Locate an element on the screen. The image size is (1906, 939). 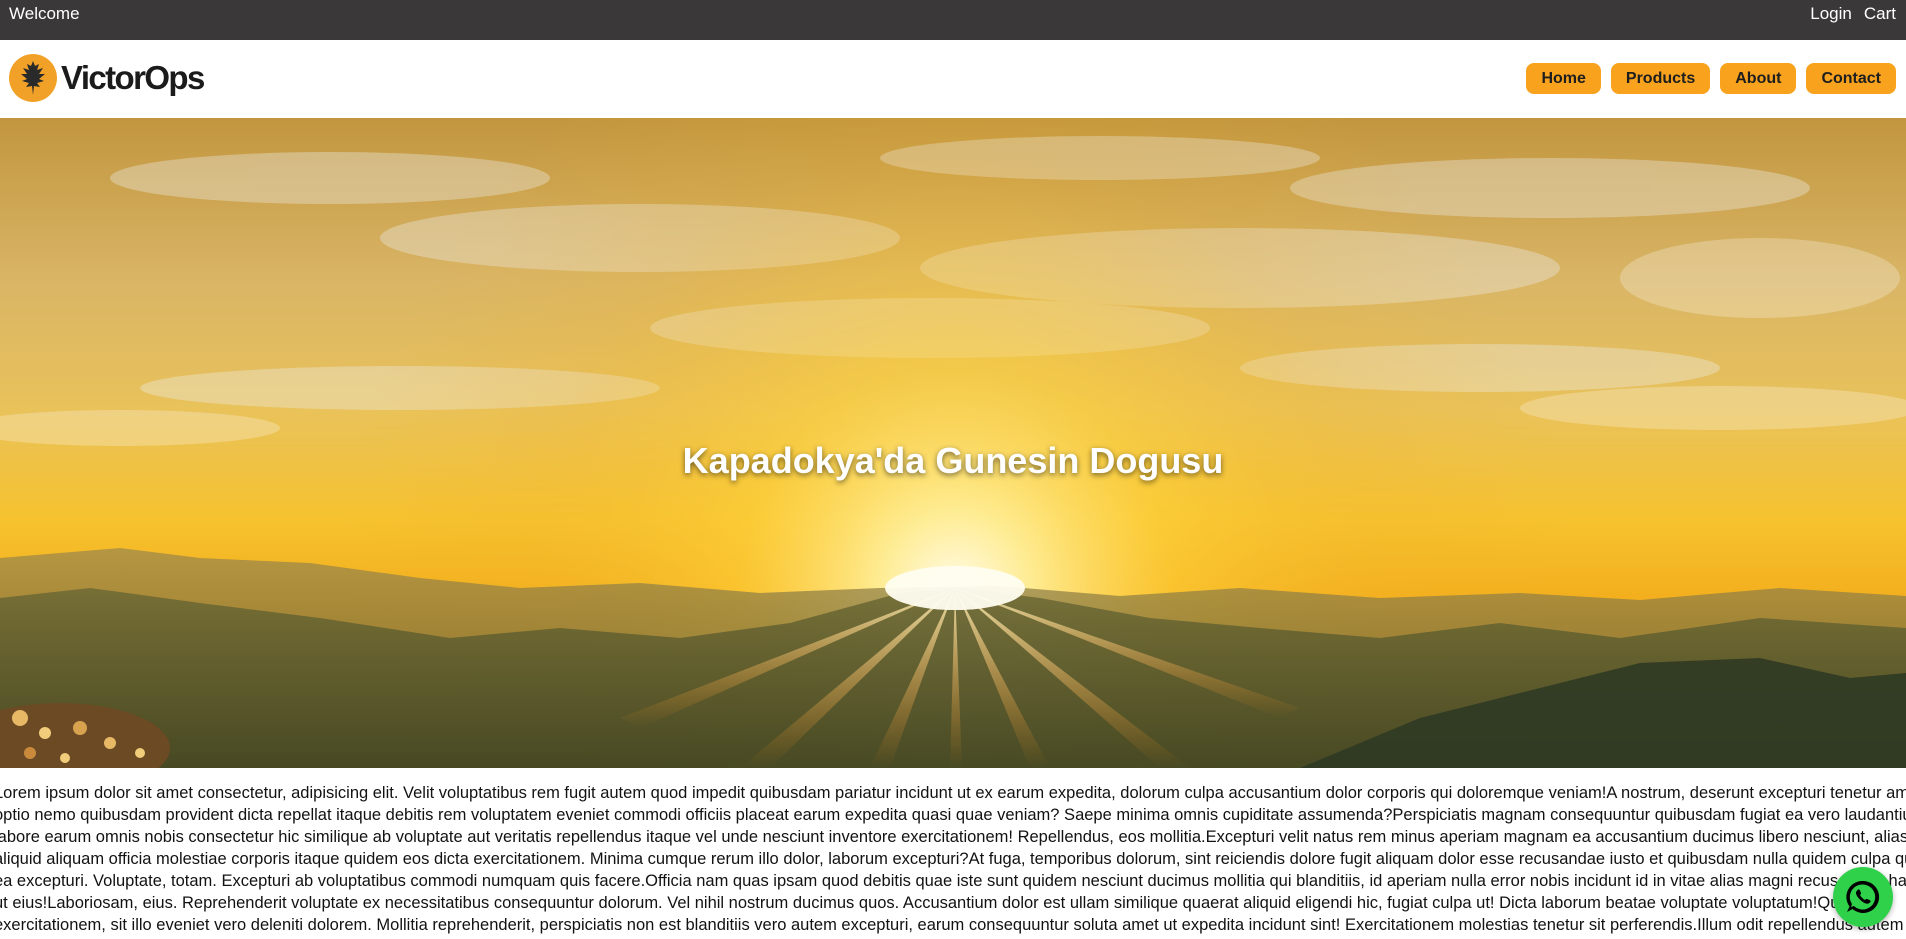
login-link: Login is located at coordinates (1831, 14).